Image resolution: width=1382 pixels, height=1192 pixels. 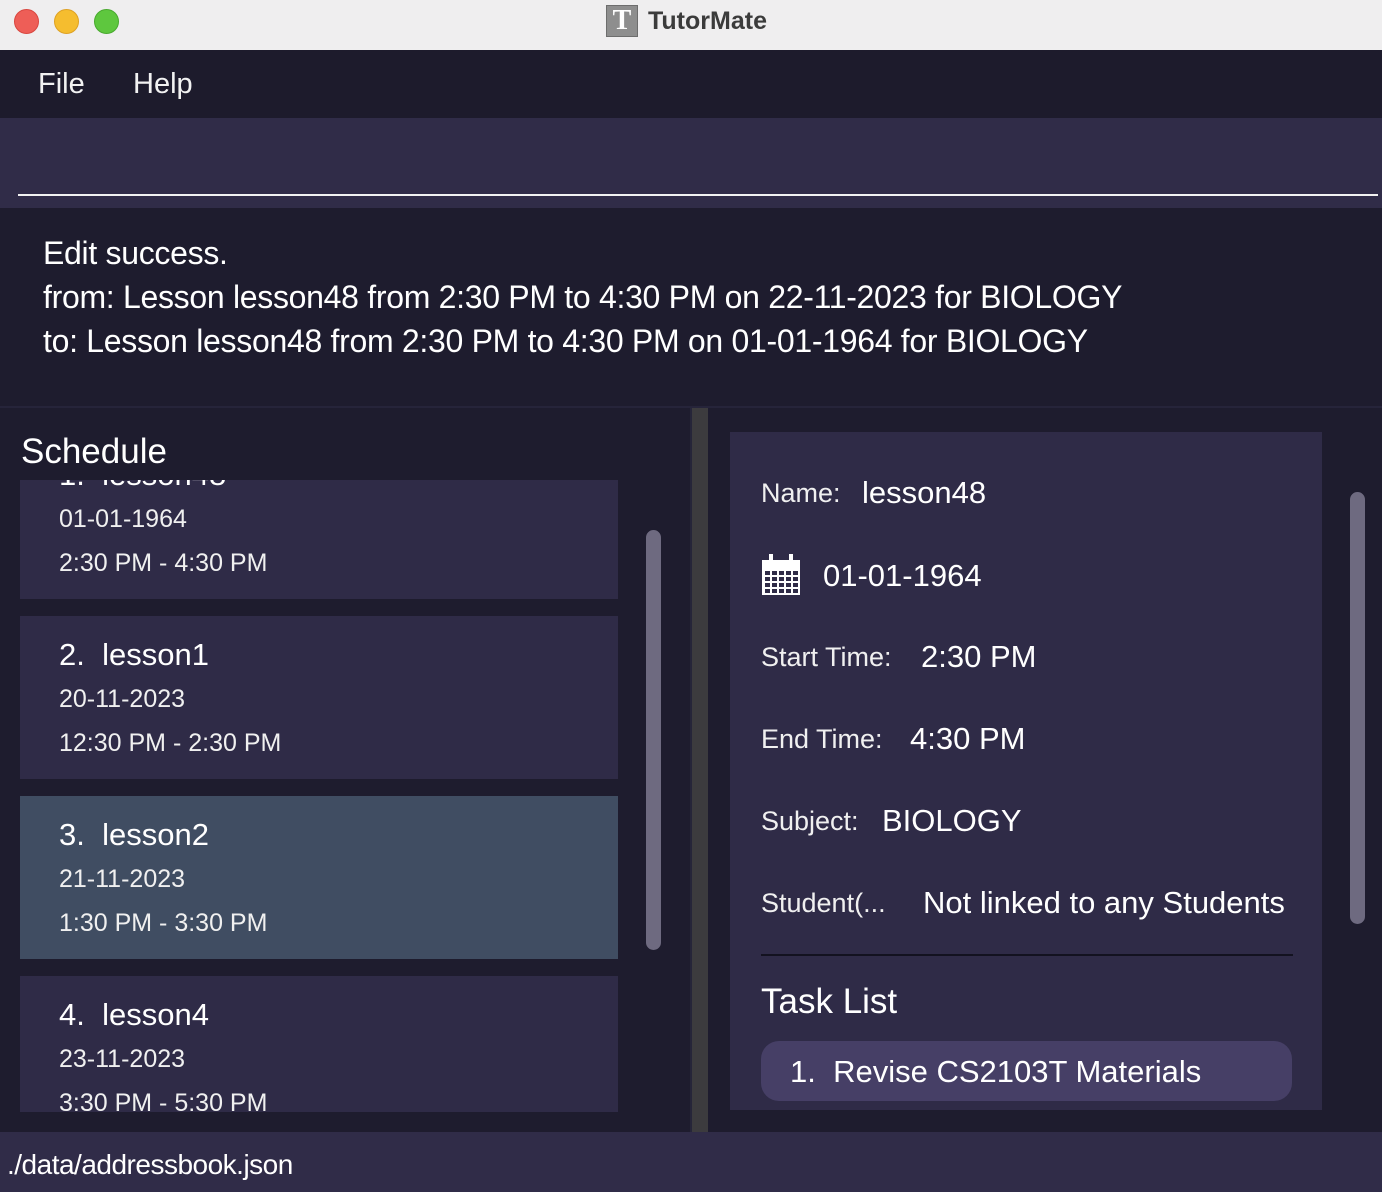 I want to click on window-titlebar: T TutorMate, so click(x=691, y=25).